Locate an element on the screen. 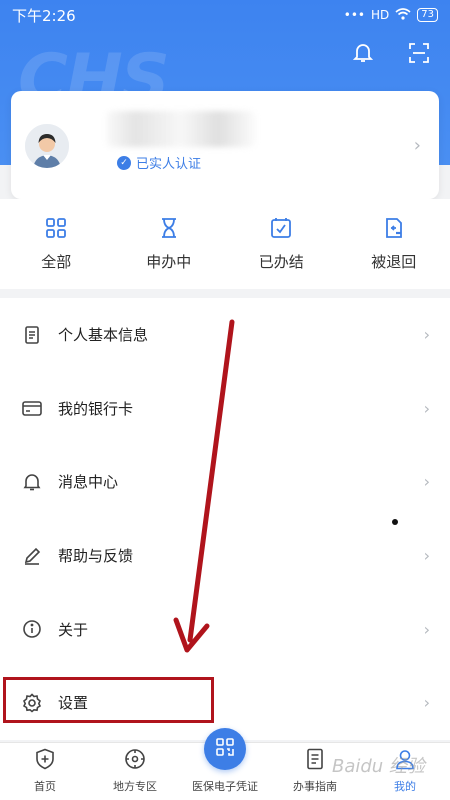 The width and height of the screenshot is (450, 800). guide-document-icon is located at coordinates (315, 761).